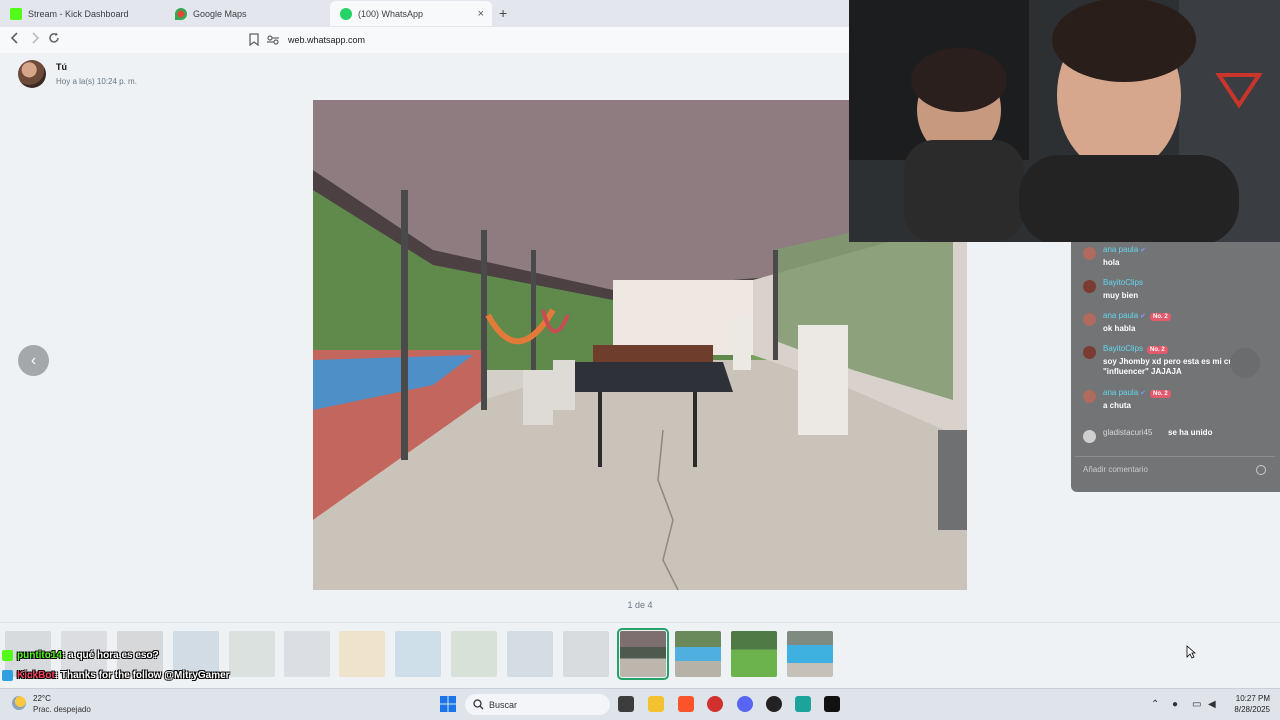 The width and height of the screenshot is (1280, 720). What do you see at coordinates (78, 13) in the screenshot?
I see `tab-label: Stream - Kick Dashboard` at bounding box center [78, 13].